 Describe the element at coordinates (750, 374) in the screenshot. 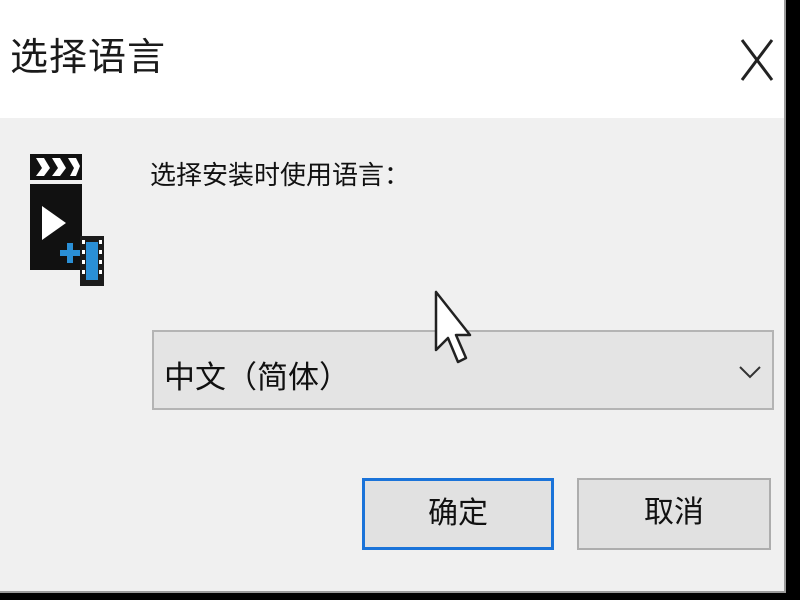

I see `chevron-down-icon` at that location.